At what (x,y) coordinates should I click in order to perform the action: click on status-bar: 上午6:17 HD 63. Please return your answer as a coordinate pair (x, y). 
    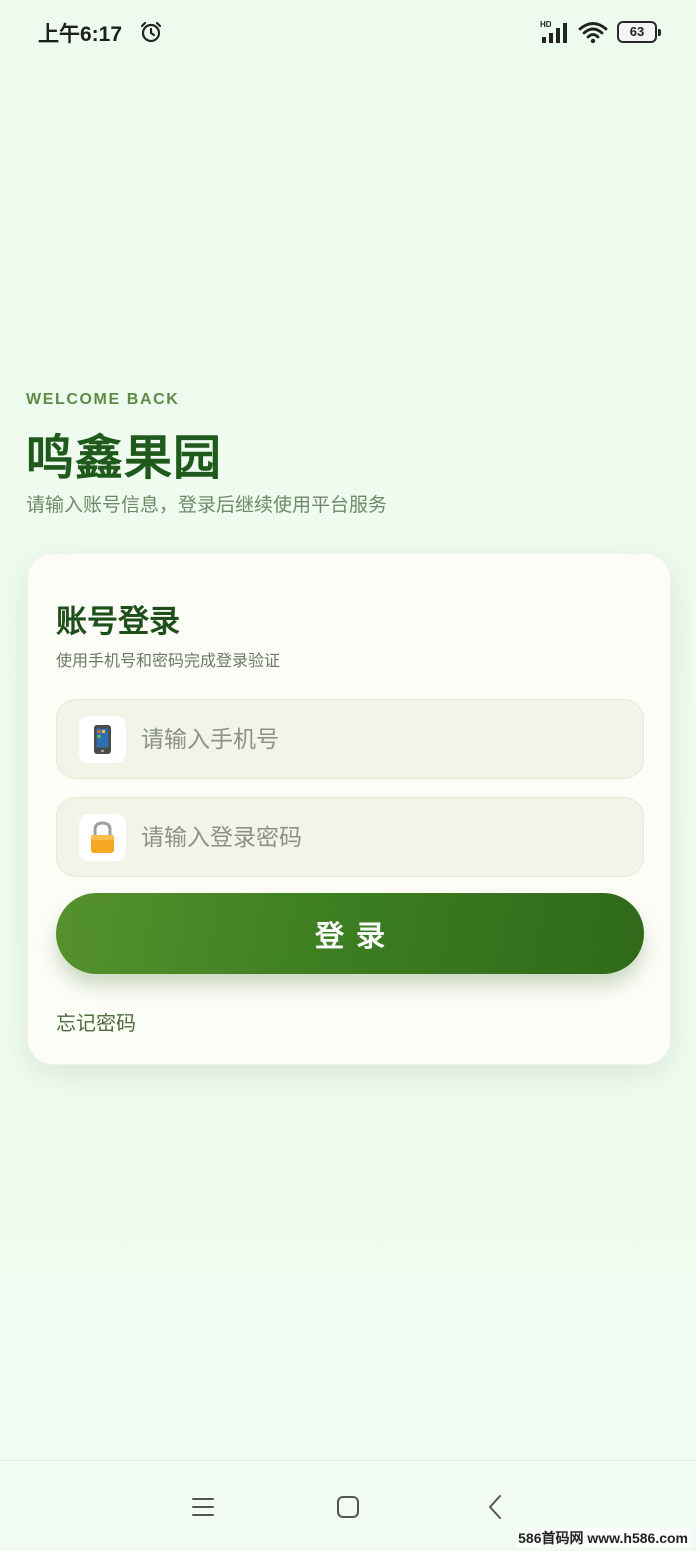
    Looking at the image, I should click on (348, 32).